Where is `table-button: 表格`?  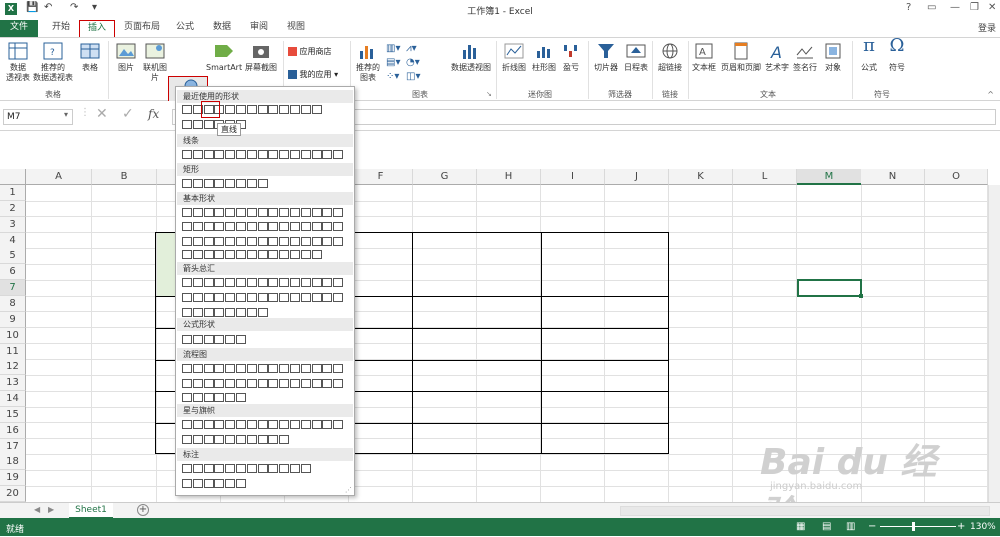 table-button: 表格 is located at coordinates (90, 57).